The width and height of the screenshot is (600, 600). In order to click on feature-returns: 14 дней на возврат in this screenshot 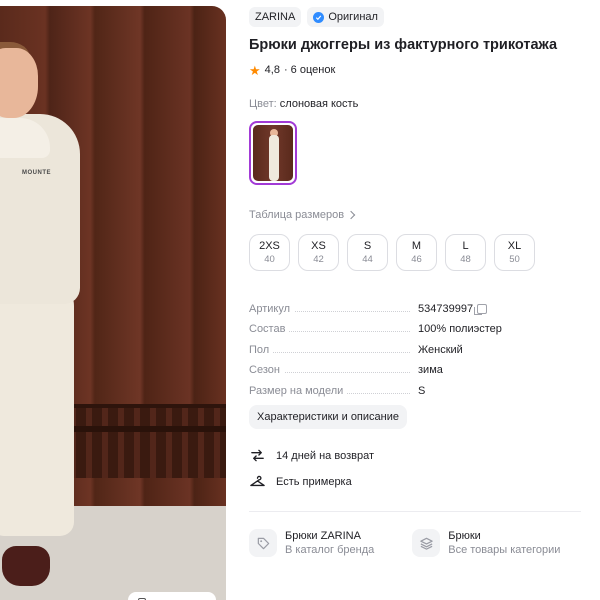, I will do `click(311, 455)`.